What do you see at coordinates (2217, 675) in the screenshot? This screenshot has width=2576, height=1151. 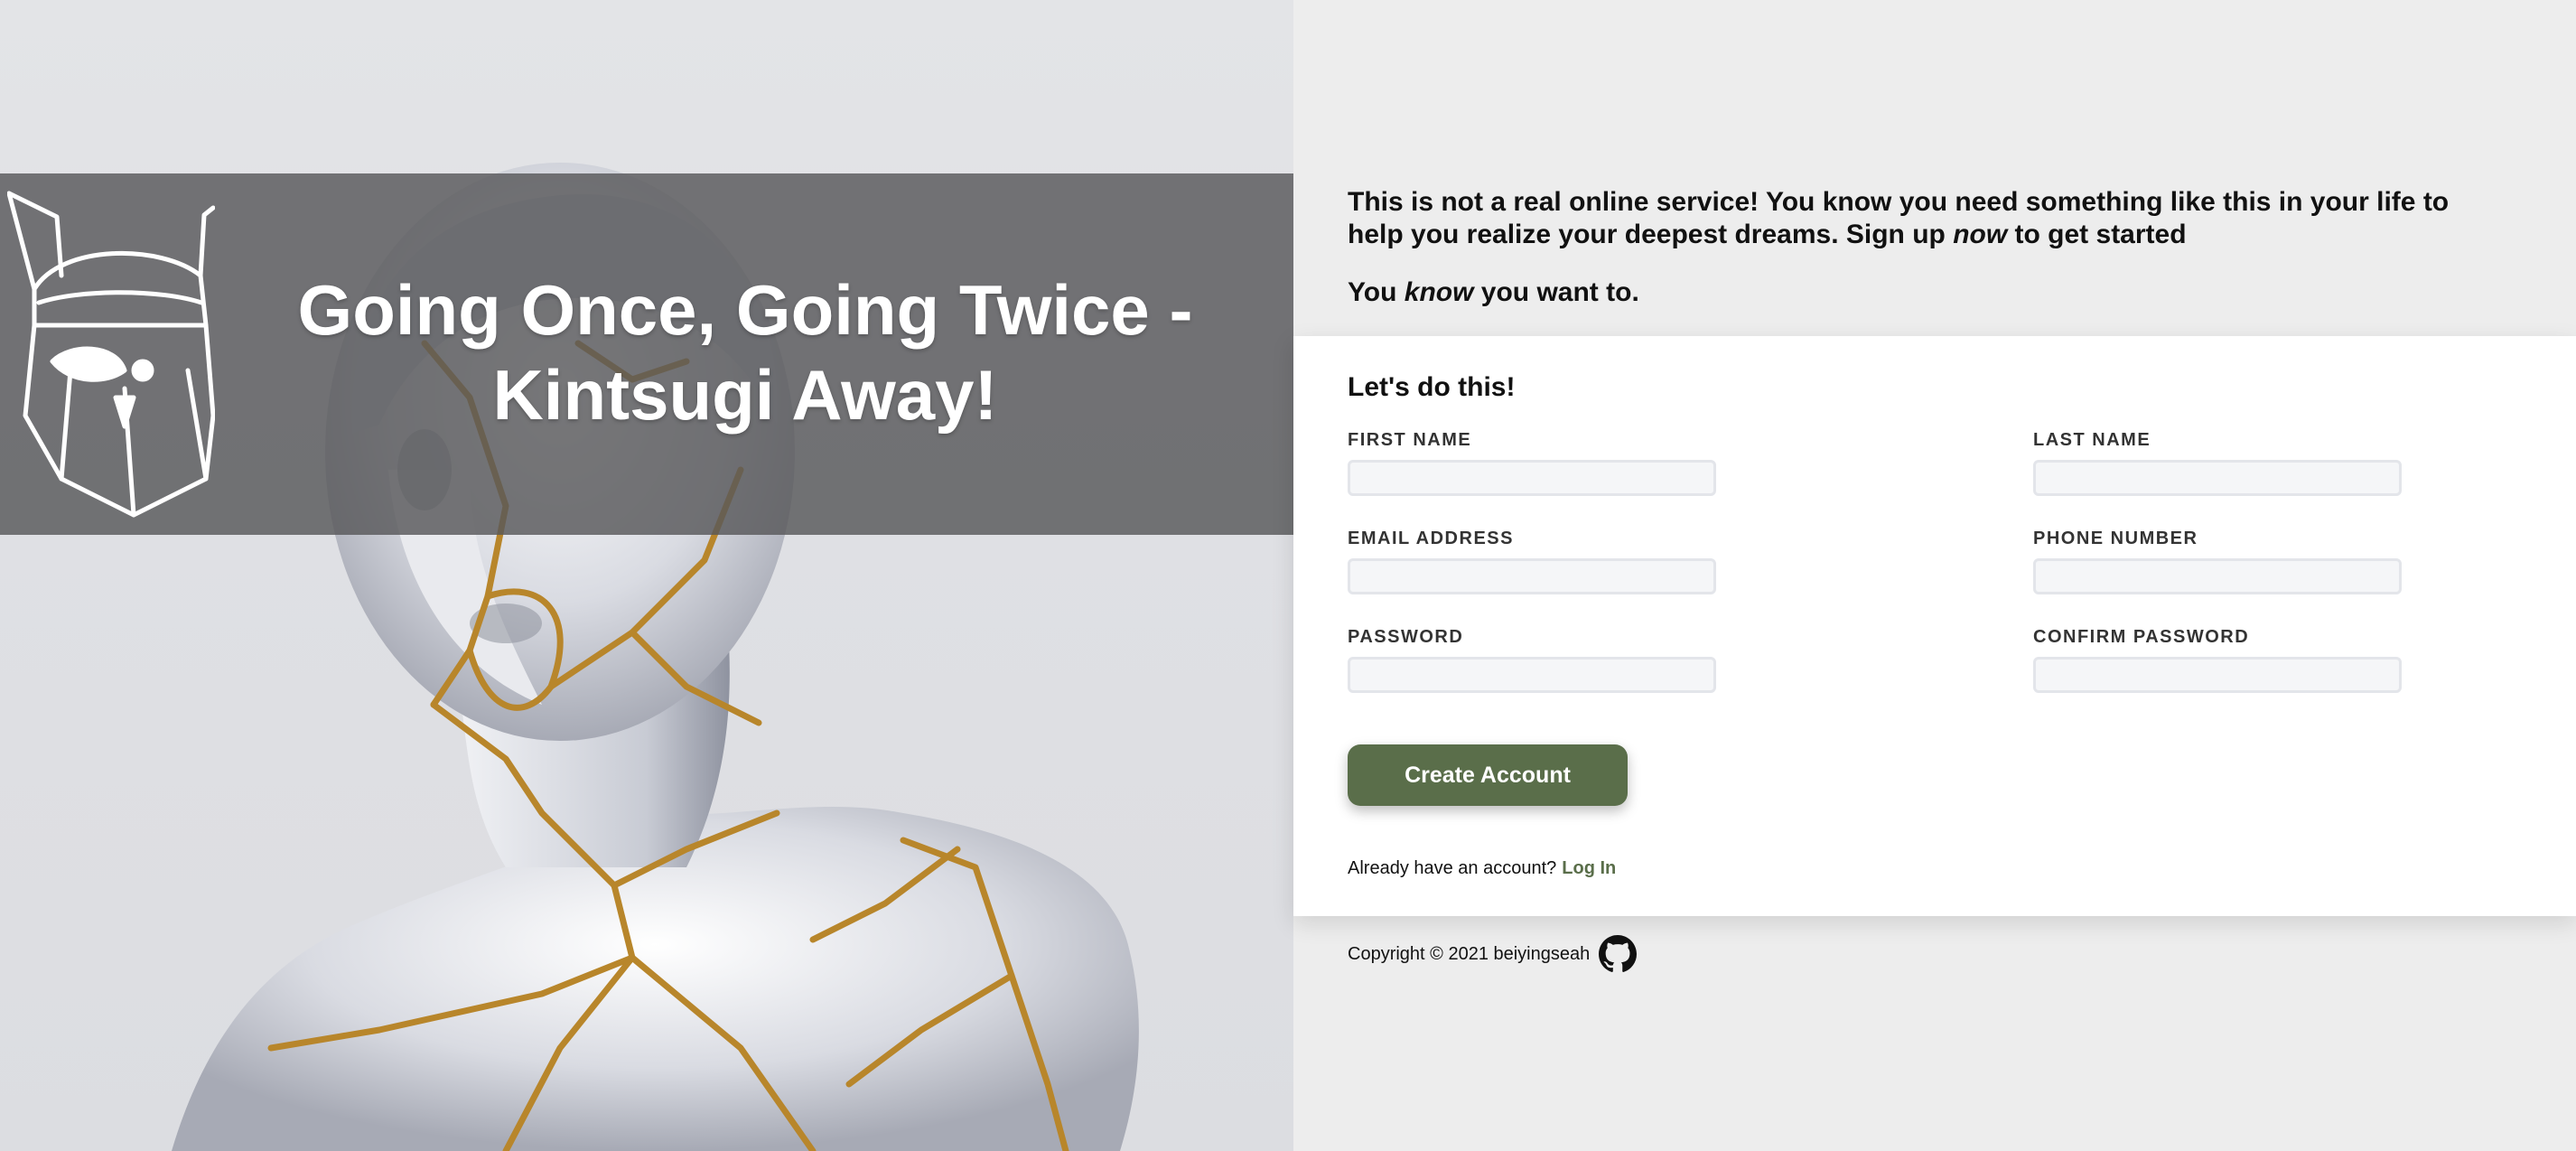 I see `confirm-password-field` at bounding box center [2217, 675].